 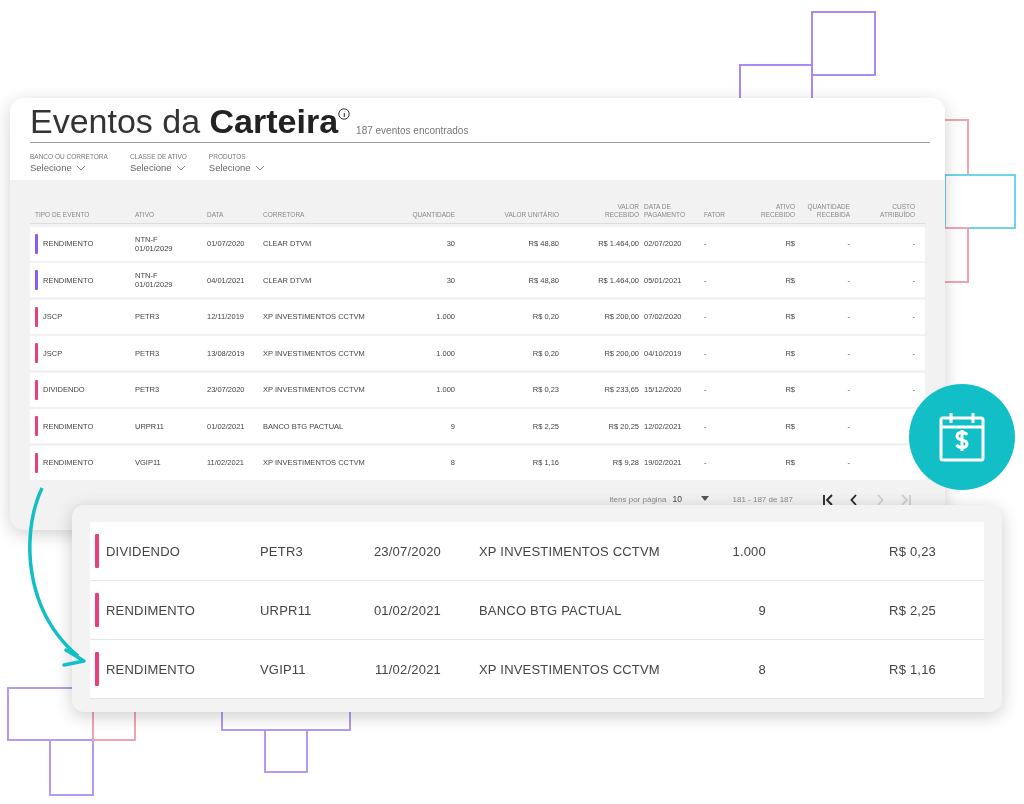 I want to click on table-row: DIVIDENDO PETR3 23/07/2020 XP INVESTIMENTOS CCTVM 1.000 R$ 0,23, so click(x=537, y=551).